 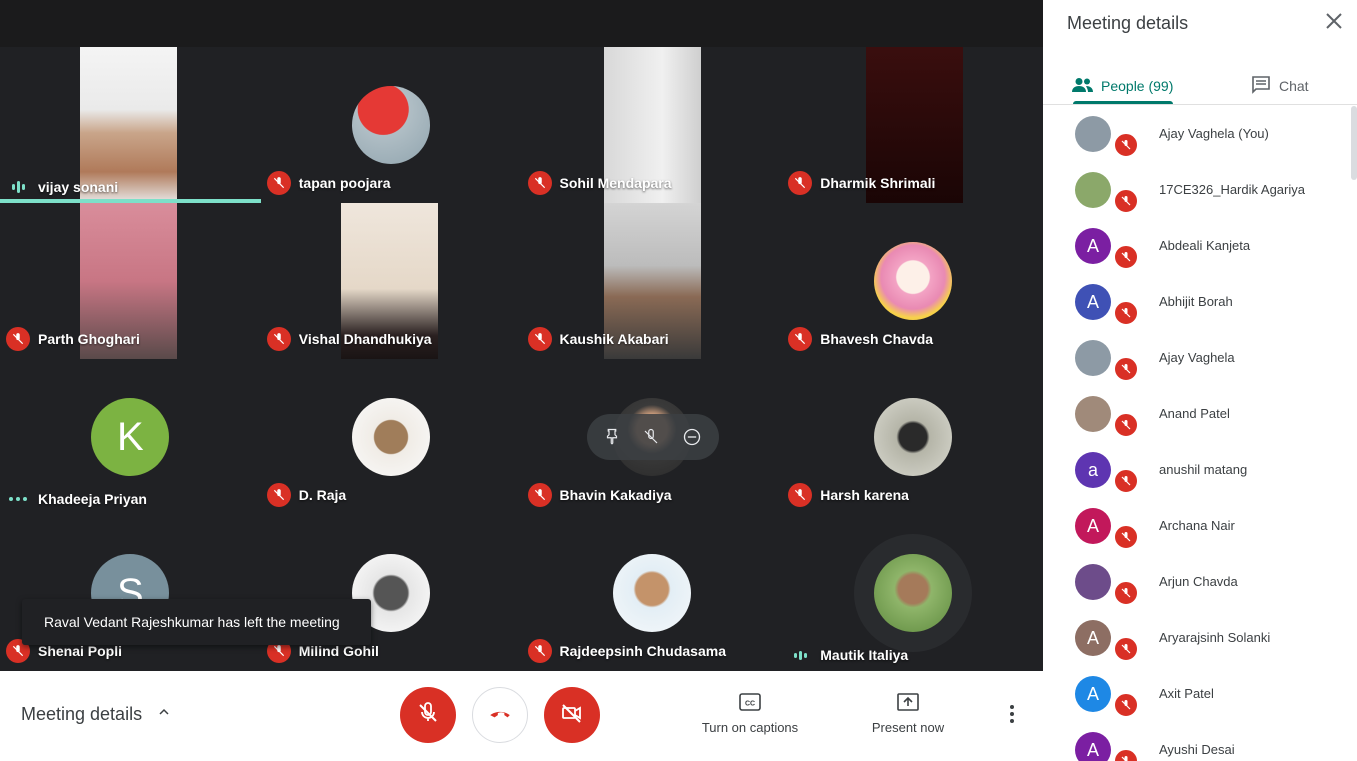 What do you see at coordinates (692, 437) in the screenshot?
I see `remove-participant-icon` at bounding box center [692, 437].